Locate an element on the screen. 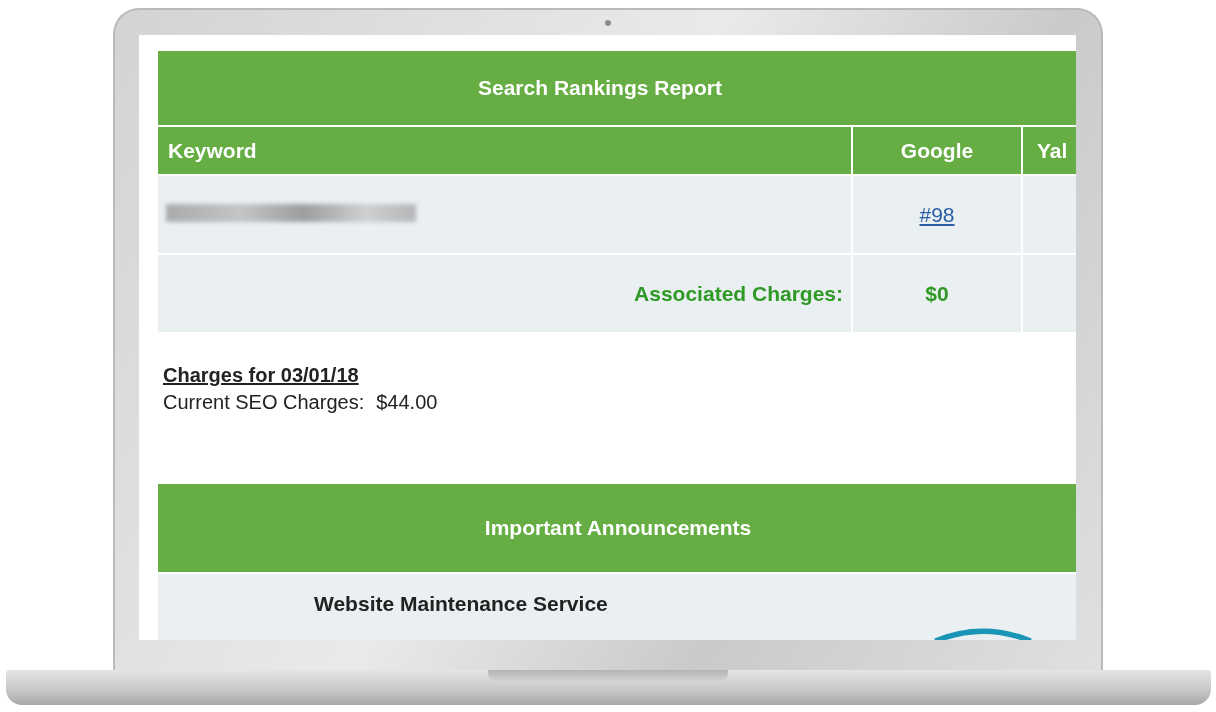 This screenshot has height=712, width=1216. charges-amount: $44.00 is located at coordinates (407, 402).